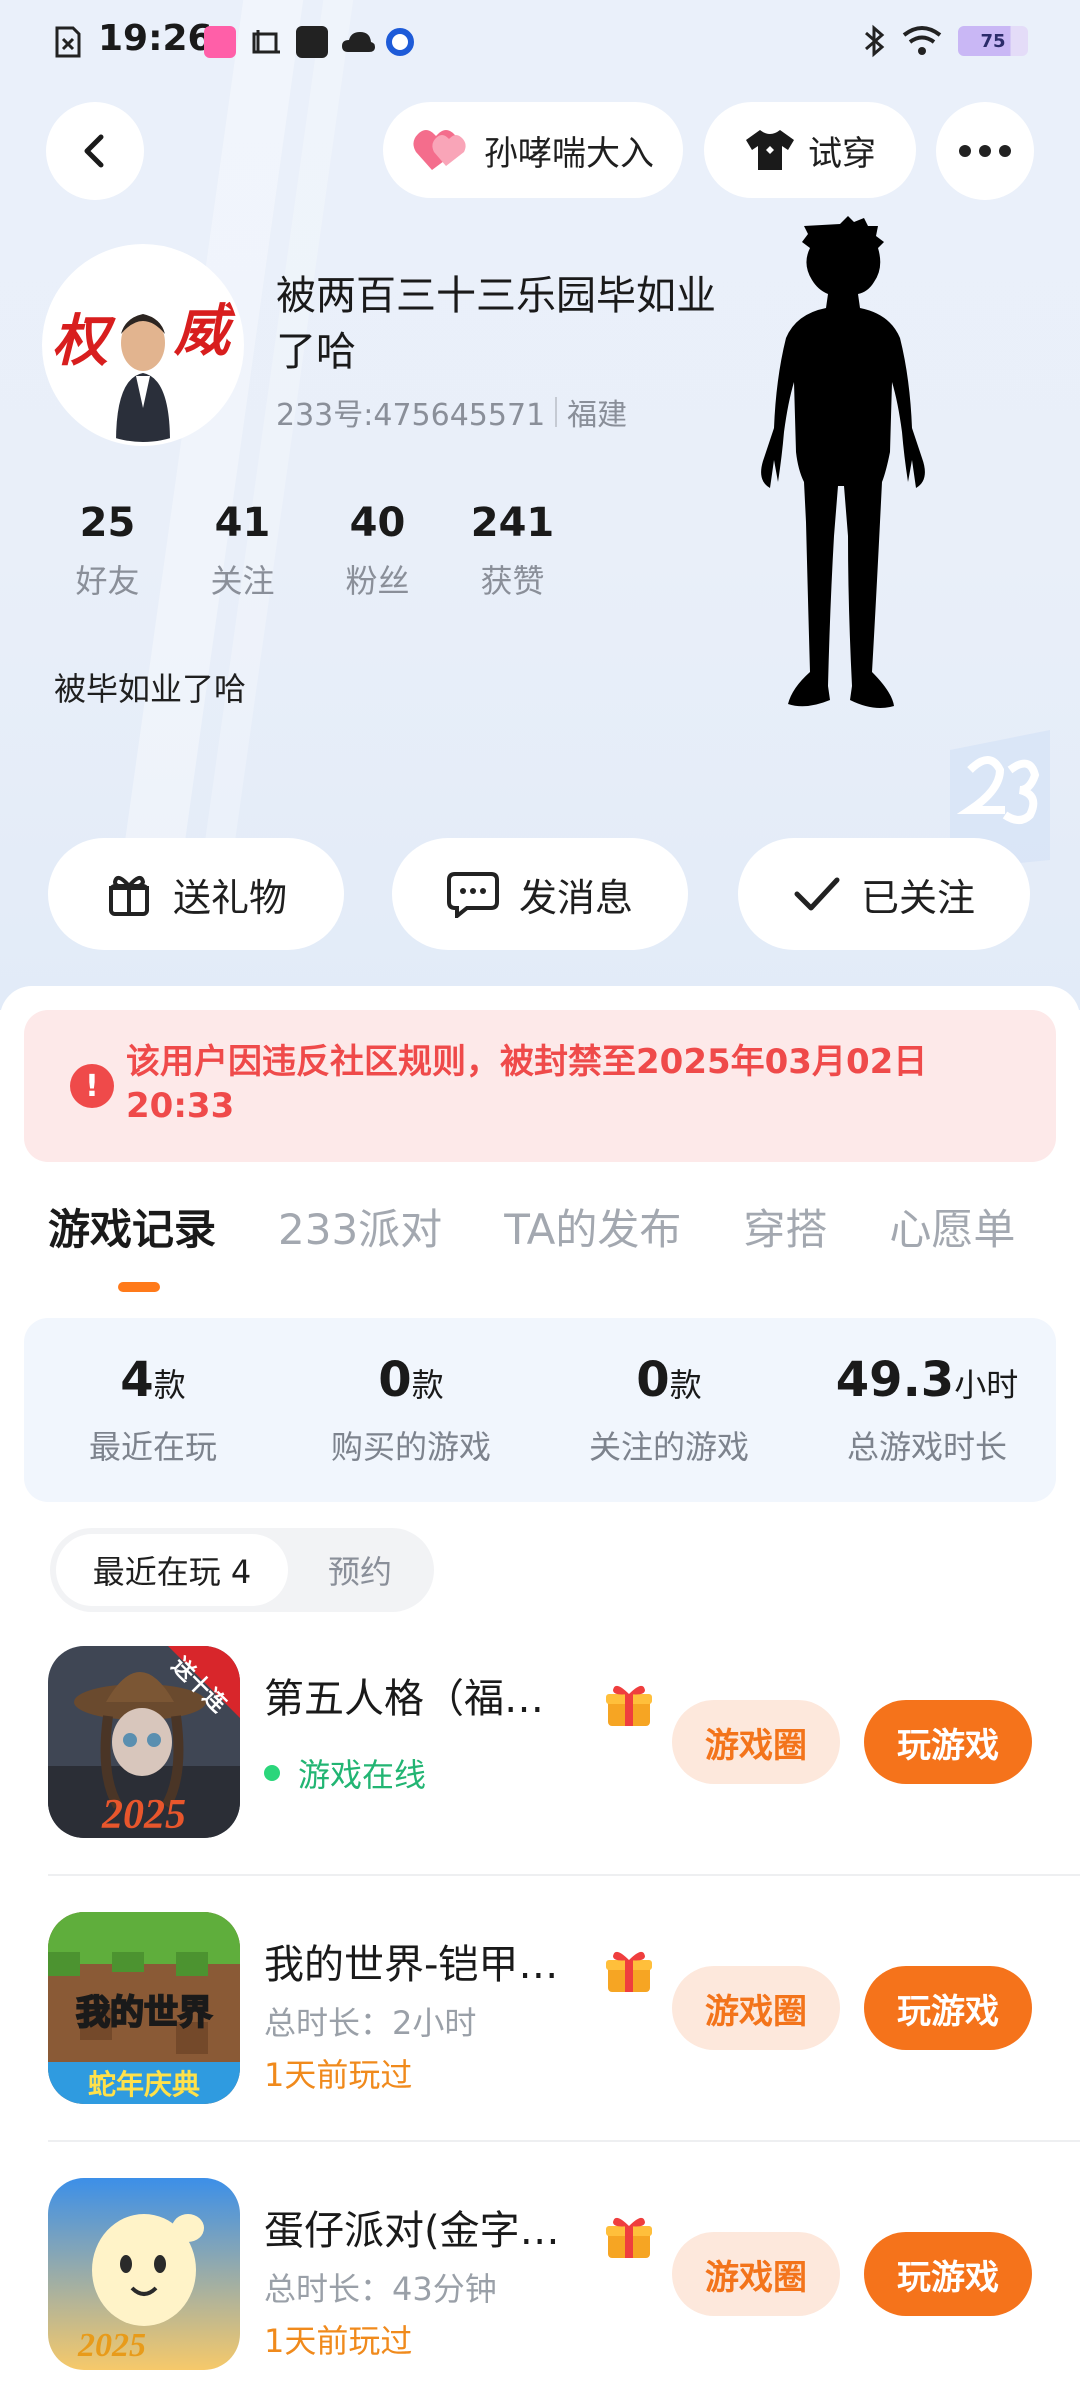  Describe the element at coordinates (107, 551) in the screenshot. I see `stat-friends: 25 好友` at that location.